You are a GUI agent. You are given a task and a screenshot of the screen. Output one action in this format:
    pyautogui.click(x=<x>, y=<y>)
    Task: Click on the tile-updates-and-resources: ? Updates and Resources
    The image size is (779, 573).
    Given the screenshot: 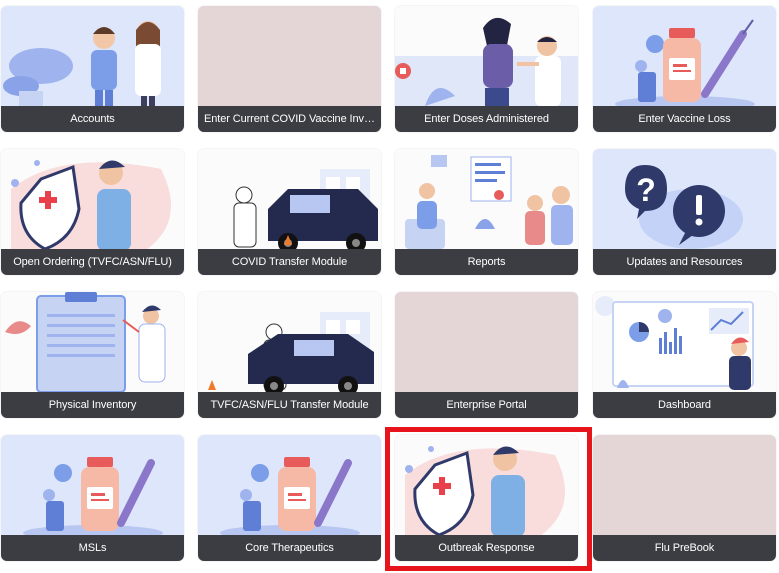 What is the action you would take?
    pyautogui.click(x=684, y=212)
    